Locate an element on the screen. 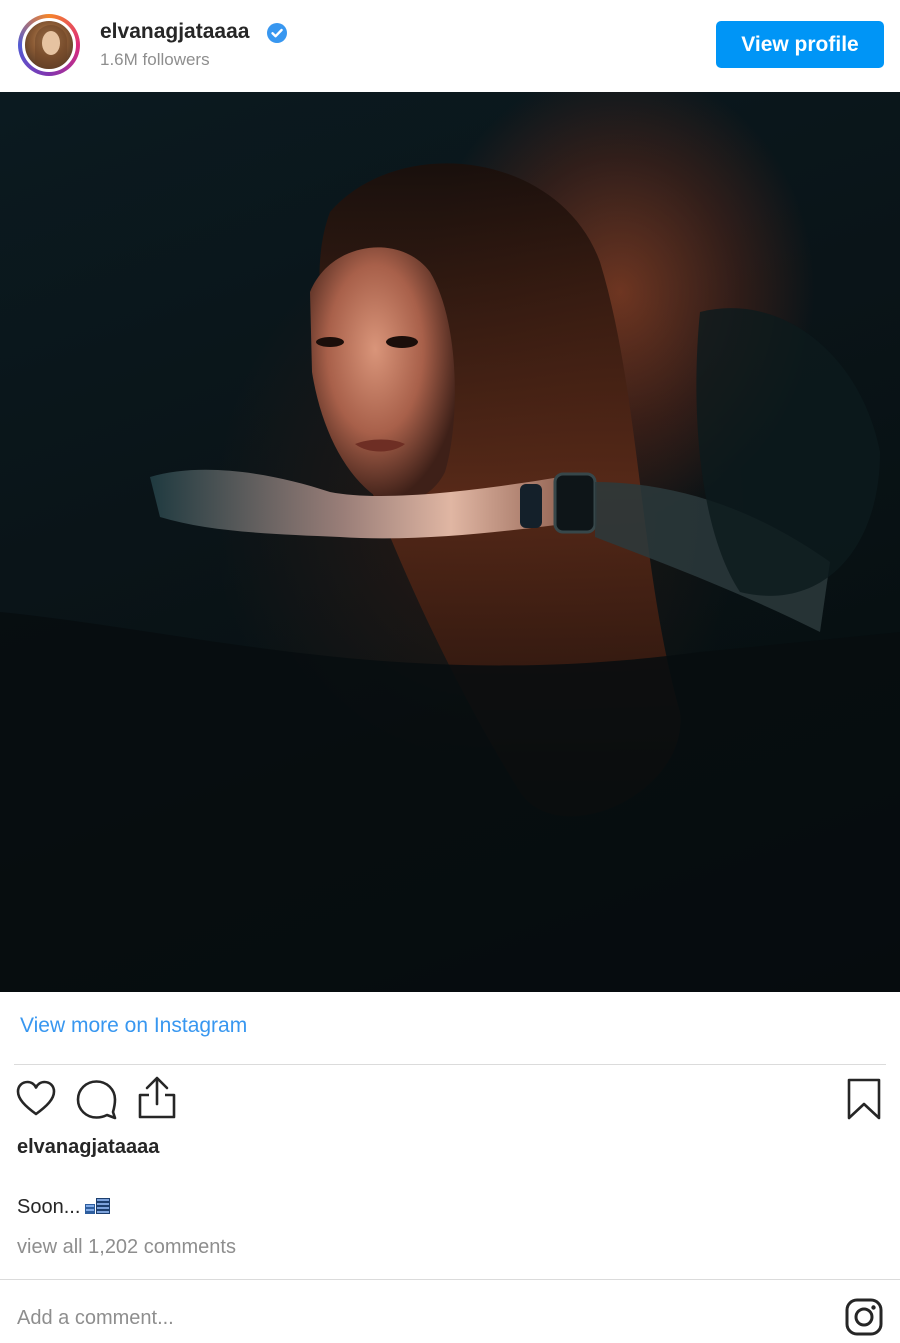 The height and width of the screenshot is (1343, 900). follower-count: 1.6M followers is located at coordinates (155, 59).